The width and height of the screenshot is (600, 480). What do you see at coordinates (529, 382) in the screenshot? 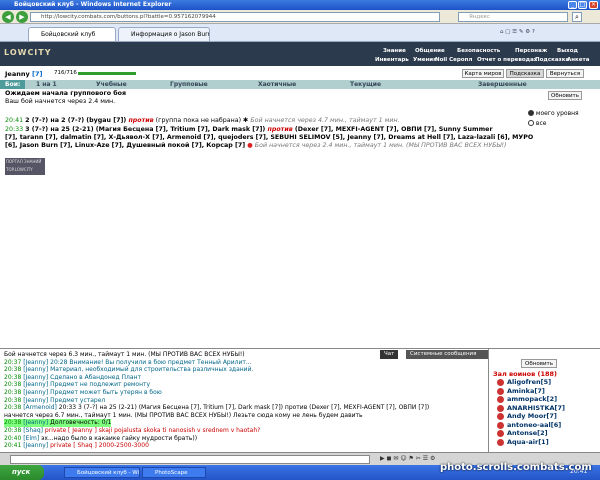
I see `user-list-item: Aligofren[5]` at bounding box center [529, 382].